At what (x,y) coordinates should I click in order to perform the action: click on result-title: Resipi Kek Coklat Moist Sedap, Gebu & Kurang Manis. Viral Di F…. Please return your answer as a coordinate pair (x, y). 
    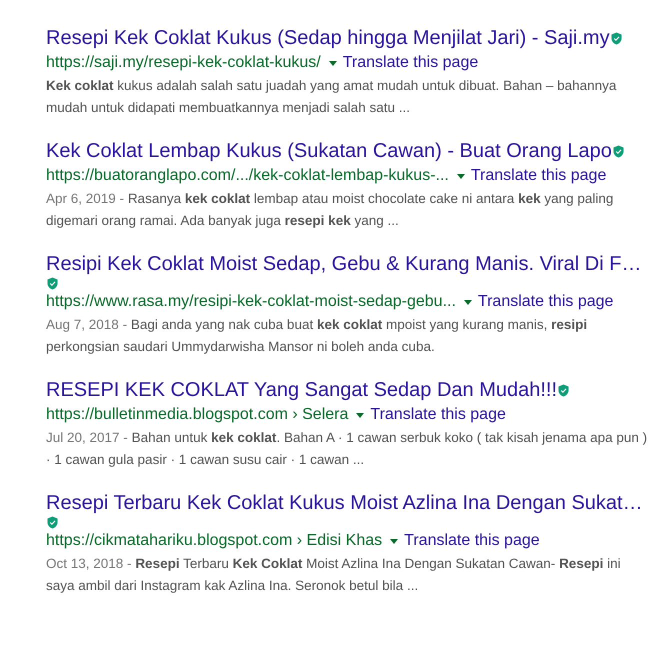
    Looking at the image, I should click on (344, 264).